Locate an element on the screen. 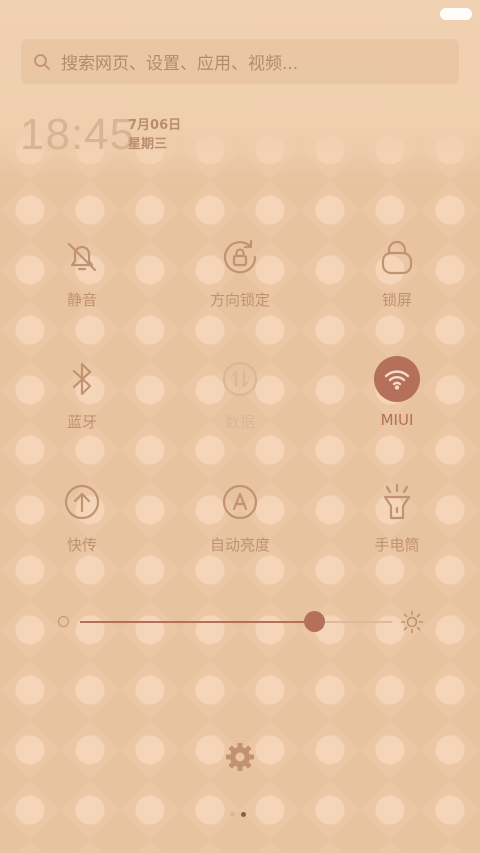  toggle-quick-send: 快传 is located at coordinates (82, 518).